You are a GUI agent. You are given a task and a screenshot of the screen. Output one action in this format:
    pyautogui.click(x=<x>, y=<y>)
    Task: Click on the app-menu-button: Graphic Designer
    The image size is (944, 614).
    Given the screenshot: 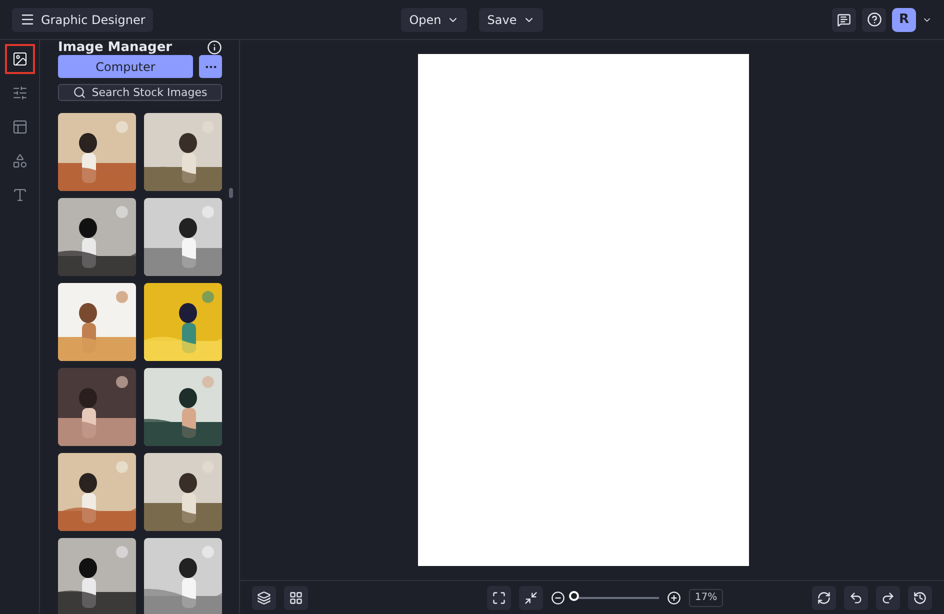 What is the action you would take?
    pyautogui.click(x=83, y=20)
    